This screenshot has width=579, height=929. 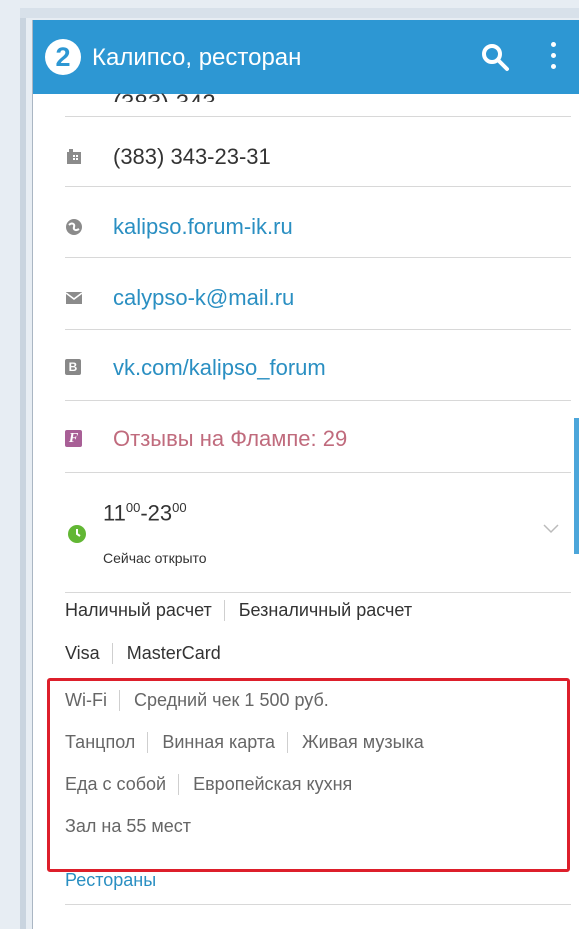 I want to click on app-bar: 2 Калипсо, ресторан, so click(x=306, y=57).